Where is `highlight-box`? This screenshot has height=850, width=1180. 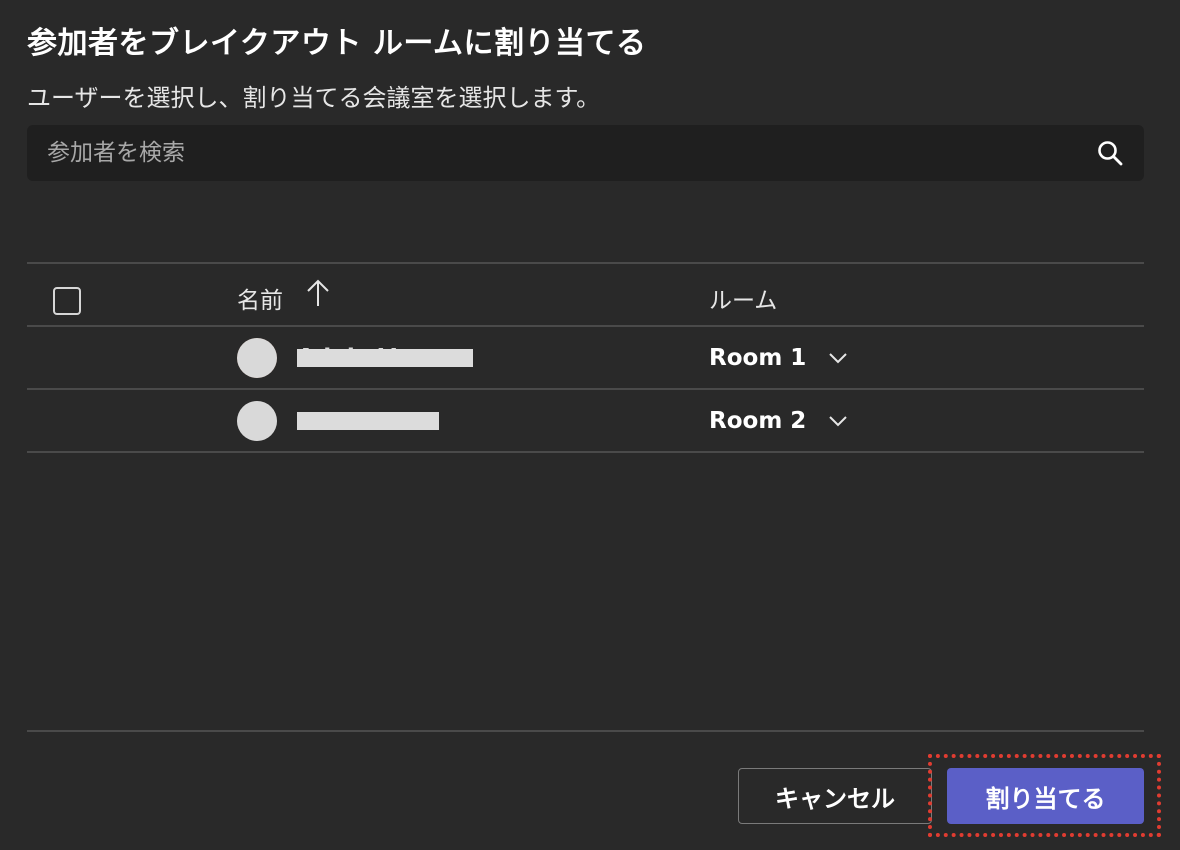 highlight-box is located at coordinates (1044, 795).